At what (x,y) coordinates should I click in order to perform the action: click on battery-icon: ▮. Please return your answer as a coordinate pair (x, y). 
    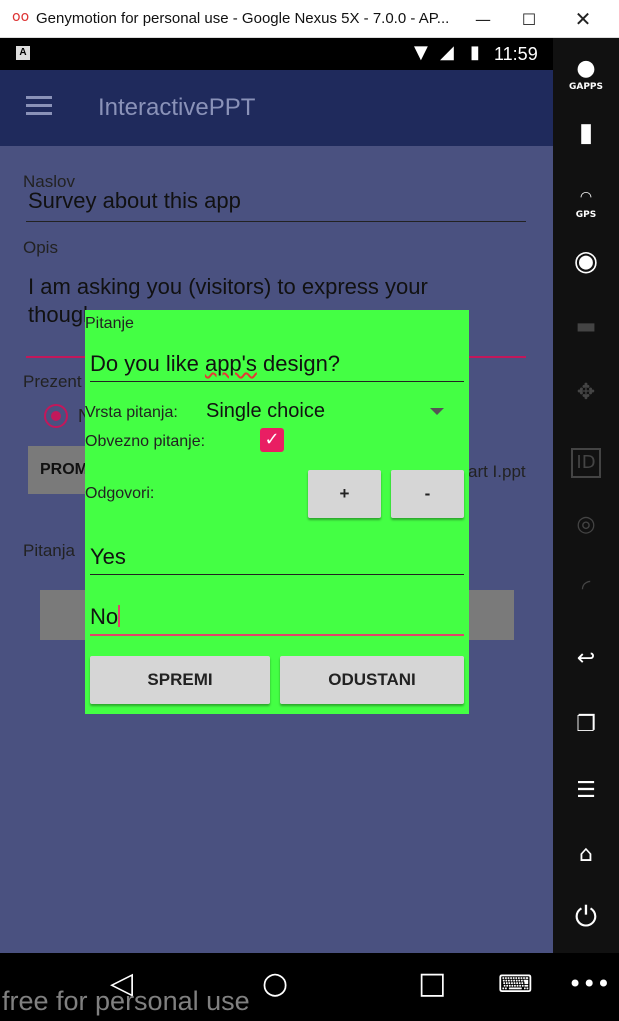
    Looking at the image, I should click on (586, 133).